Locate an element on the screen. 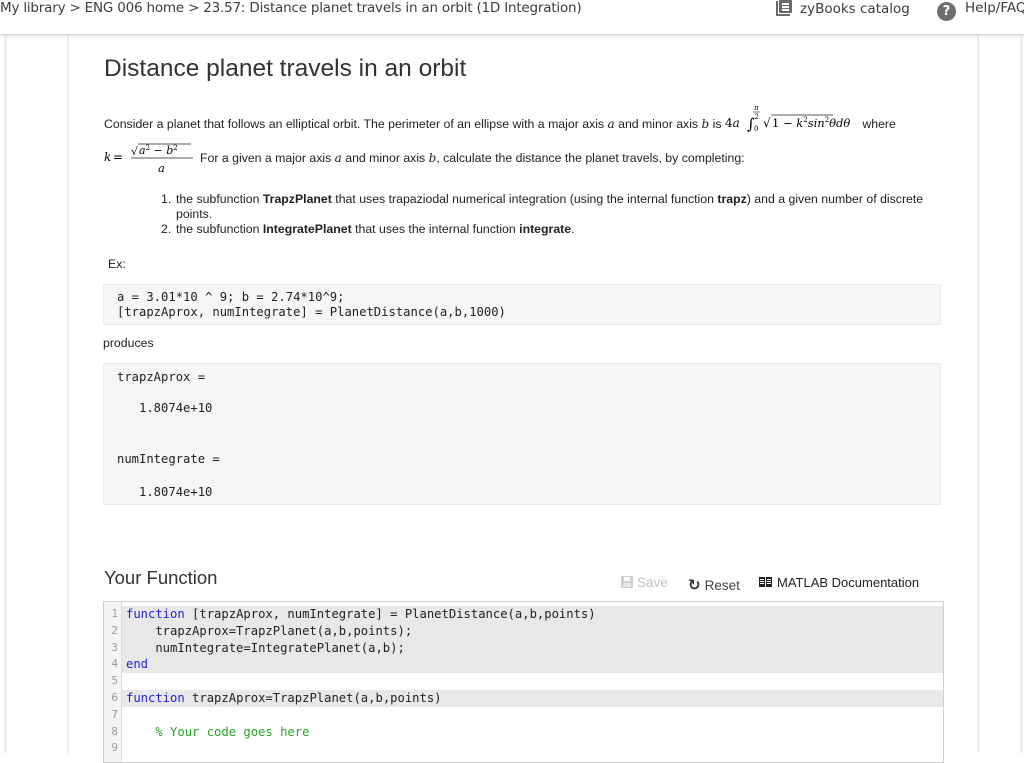  k-formula-graphic: k = √ a2 − b2 a . is located at coordinates (150, 159).